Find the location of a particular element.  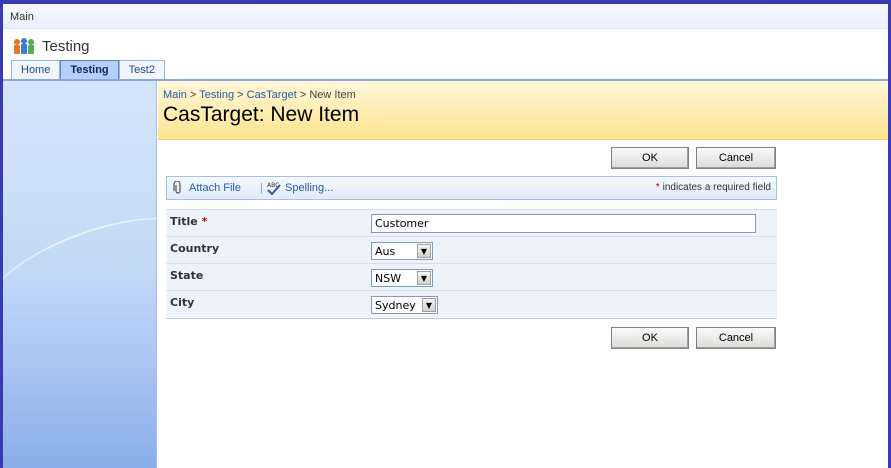

required-note-text: indicates a required field is located at coordinates (716, 187).